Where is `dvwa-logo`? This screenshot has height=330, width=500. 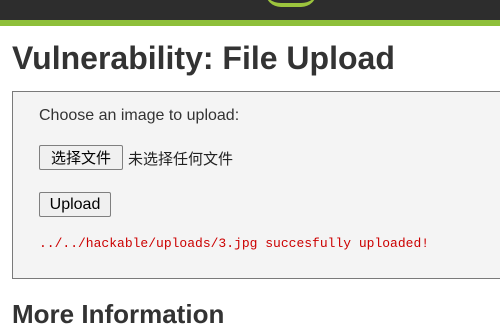
dvwa-logo is located at coordinates (291, 3).